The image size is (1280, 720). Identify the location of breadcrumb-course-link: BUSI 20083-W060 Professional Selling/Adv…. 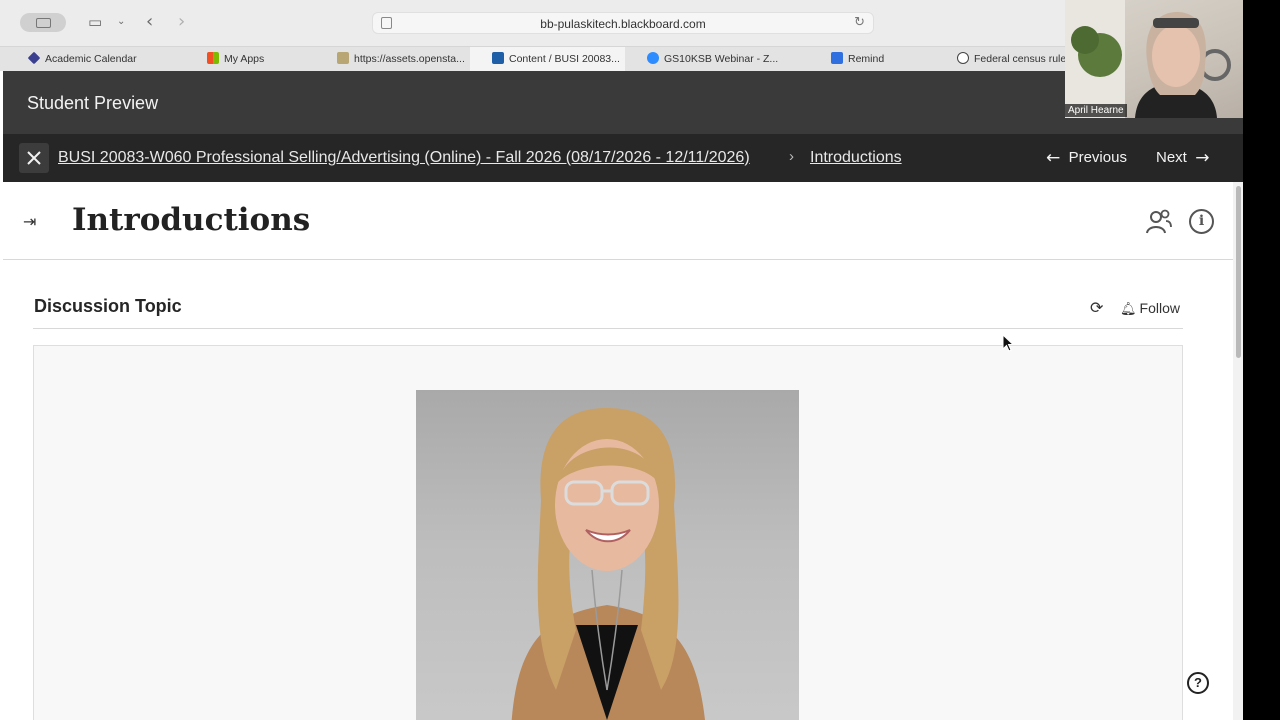
(404, 158).